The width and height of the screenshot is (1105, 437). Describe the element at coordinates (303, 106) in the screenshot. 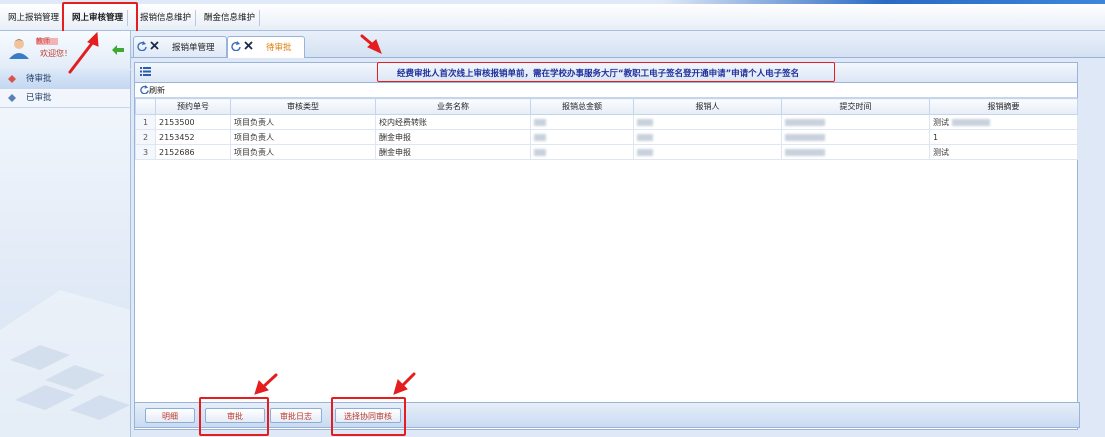

I see `column-header: 审核类型` at that location.